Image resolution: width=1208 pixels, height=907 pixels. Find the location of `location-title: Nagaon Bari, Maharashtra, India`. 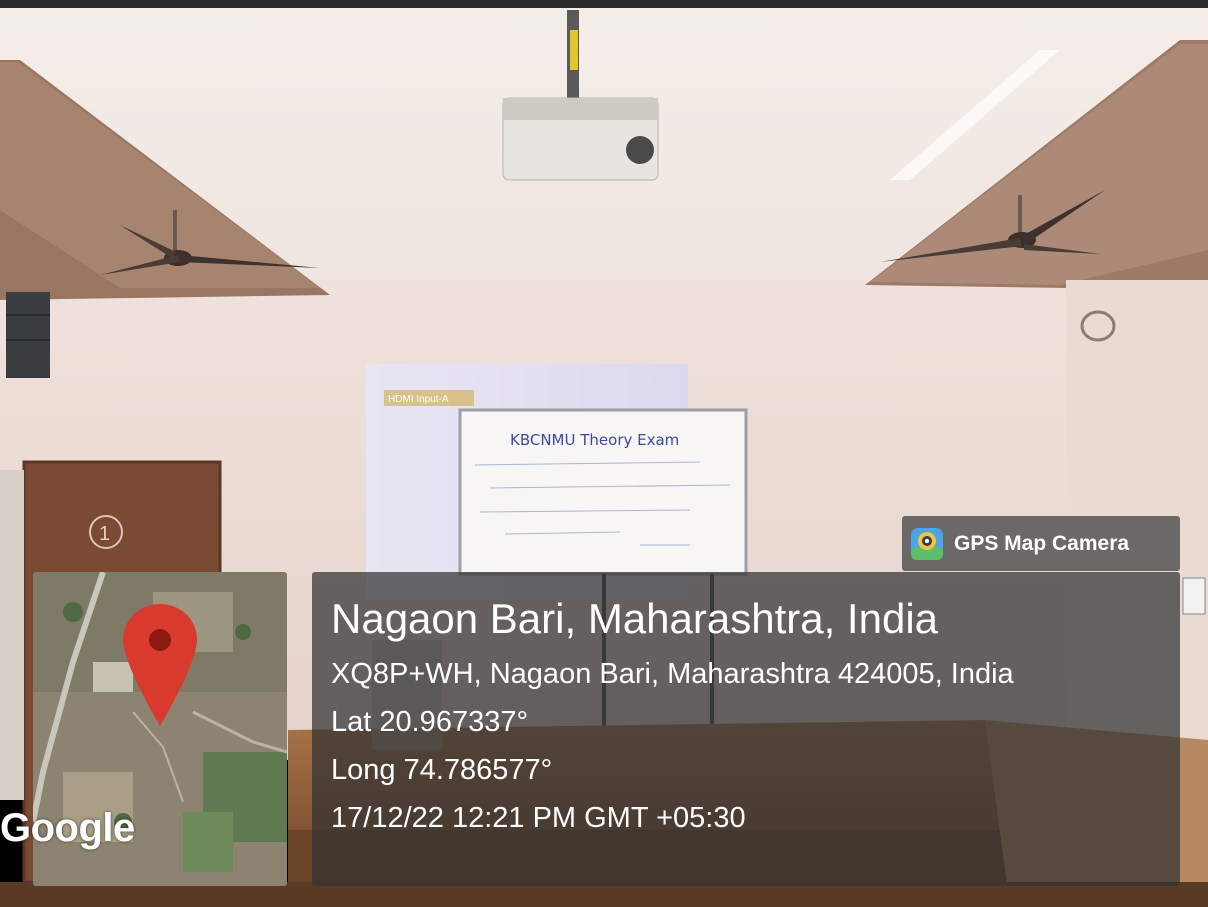

location-title: Nagaon Bari, Maharashtra, India is located at coordinates (635, 618).